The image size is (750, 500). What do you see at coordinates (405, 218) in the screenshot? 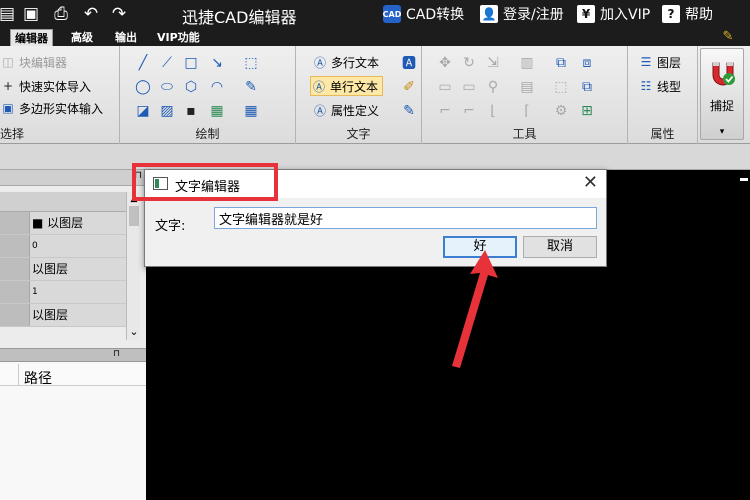
I see `text-input` at bounding box center [405, 218].